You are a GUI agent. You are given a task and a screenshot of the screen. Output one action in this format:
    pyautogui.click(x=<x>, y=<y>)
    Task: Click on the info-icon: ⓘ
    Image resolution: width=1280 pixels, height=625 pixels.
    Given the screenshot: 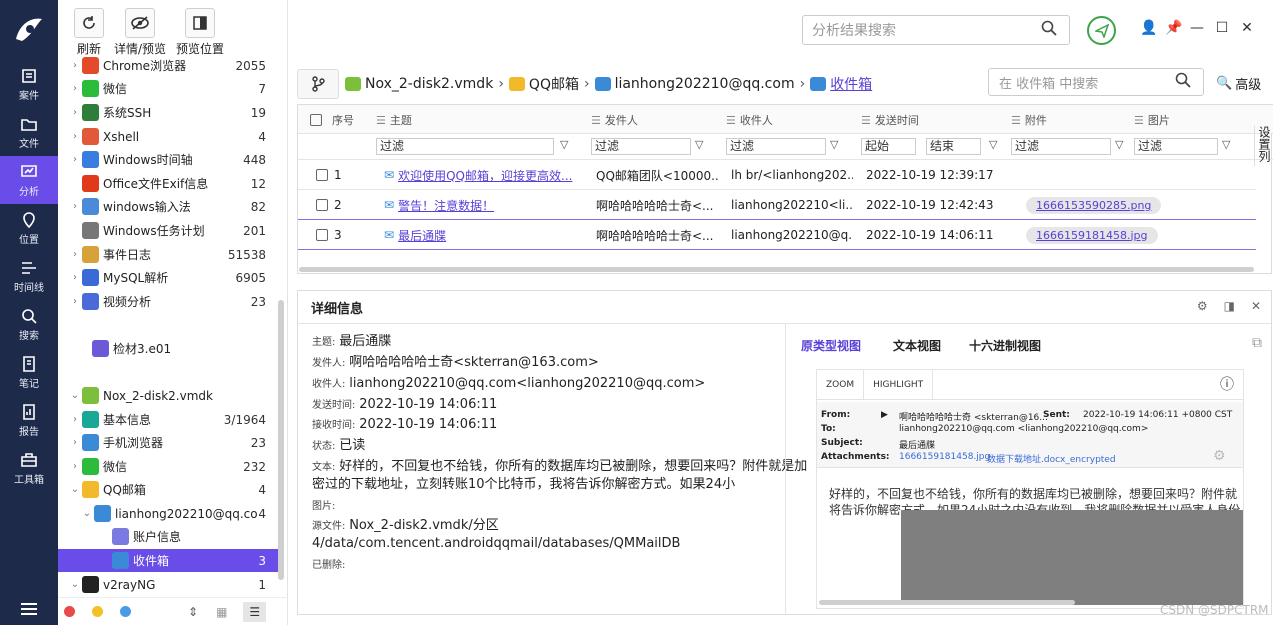 What is the action you would take?
    pyautogui.click(x=1227, y=385)
    